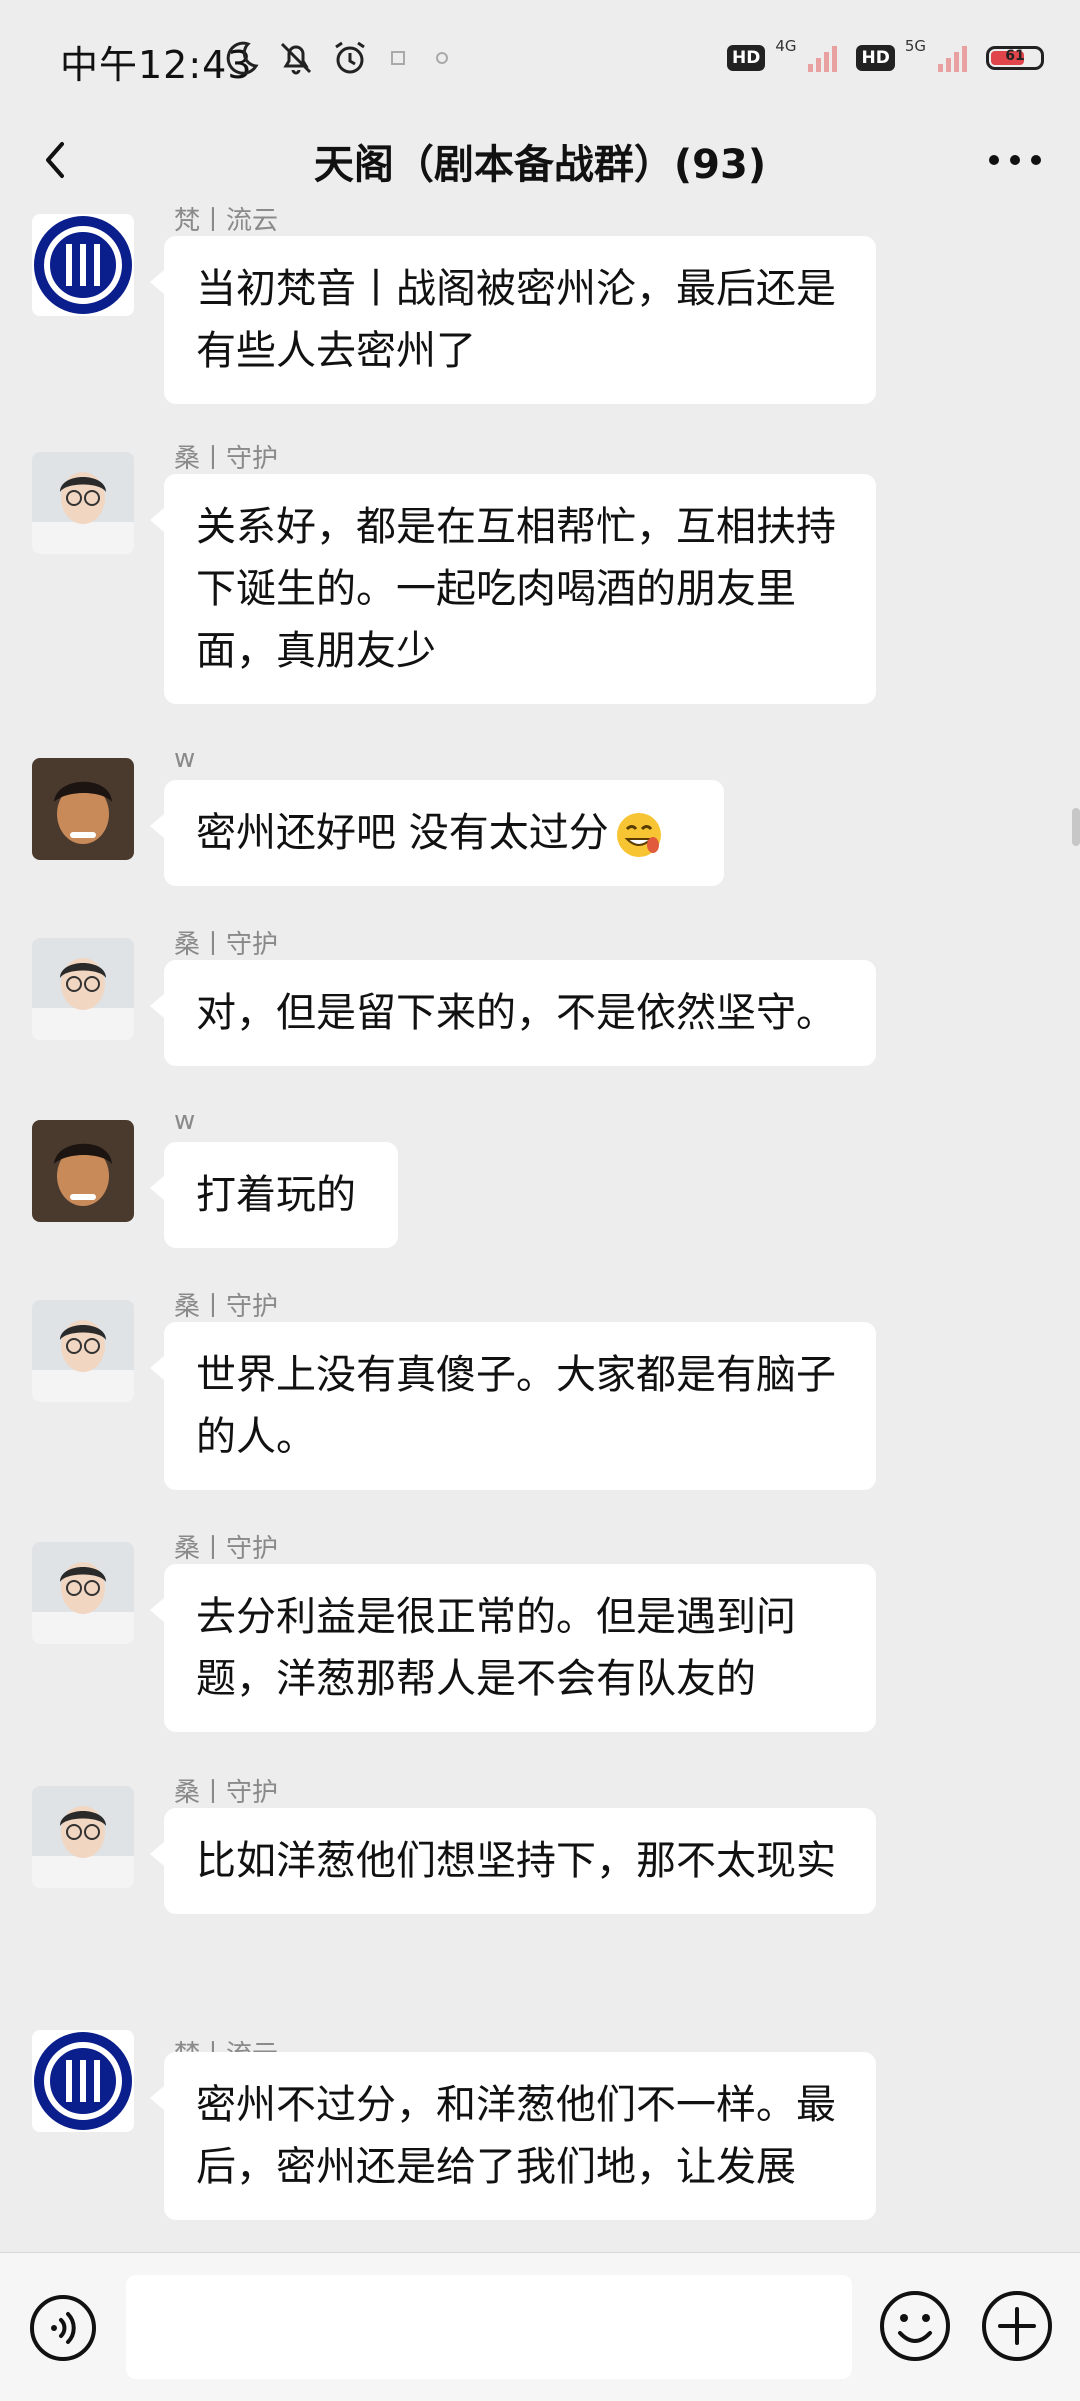  Describe the element at coordinates (915, 46) in the screenshot. I see `network-5g: 5G` at that location.